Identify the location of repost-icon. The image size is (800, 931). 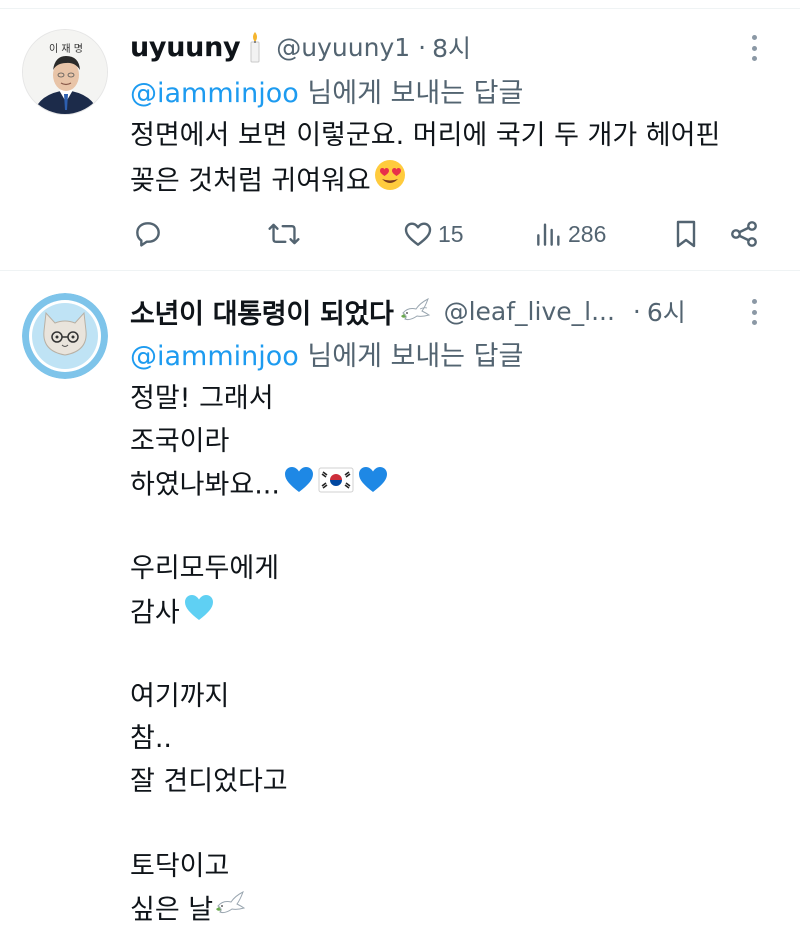
(284, 234).